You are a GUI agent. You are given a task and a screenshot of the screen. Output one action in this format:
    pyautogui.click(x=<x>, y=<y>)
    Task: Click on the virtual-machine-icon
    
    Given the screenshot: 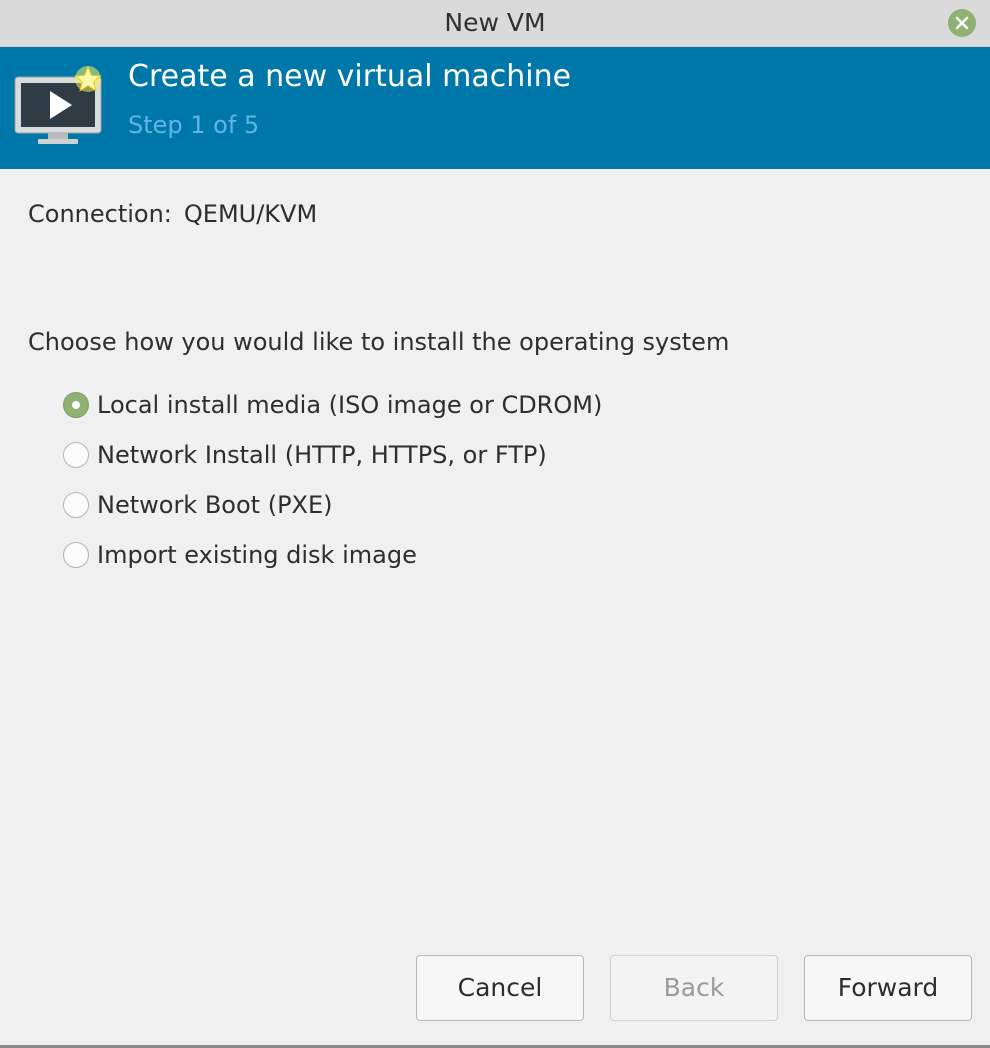 What is the action you would take?
    pyautogui.click(x=58, y=104)
    